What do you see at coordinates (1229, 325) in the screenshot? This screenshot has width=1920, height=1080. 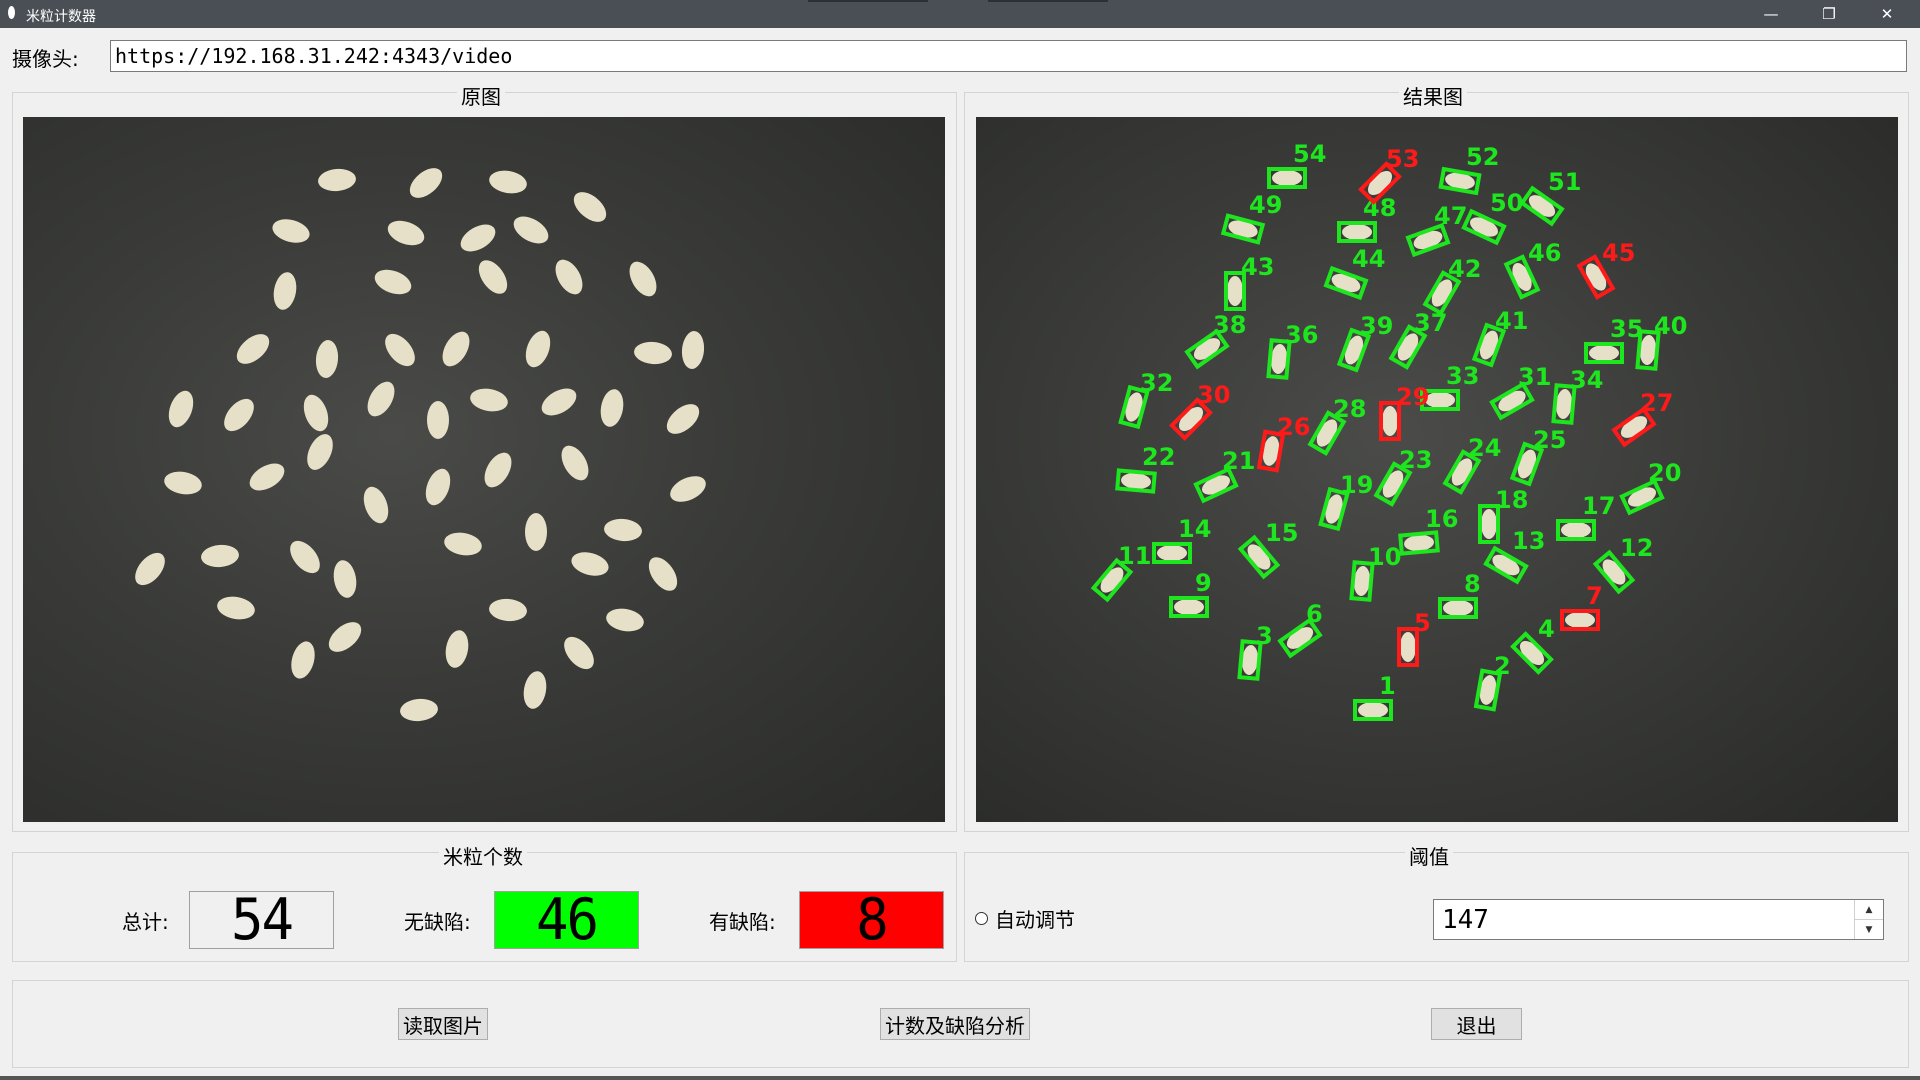 I see `grain-number-label: 38` at bounding box center [1229, 325].